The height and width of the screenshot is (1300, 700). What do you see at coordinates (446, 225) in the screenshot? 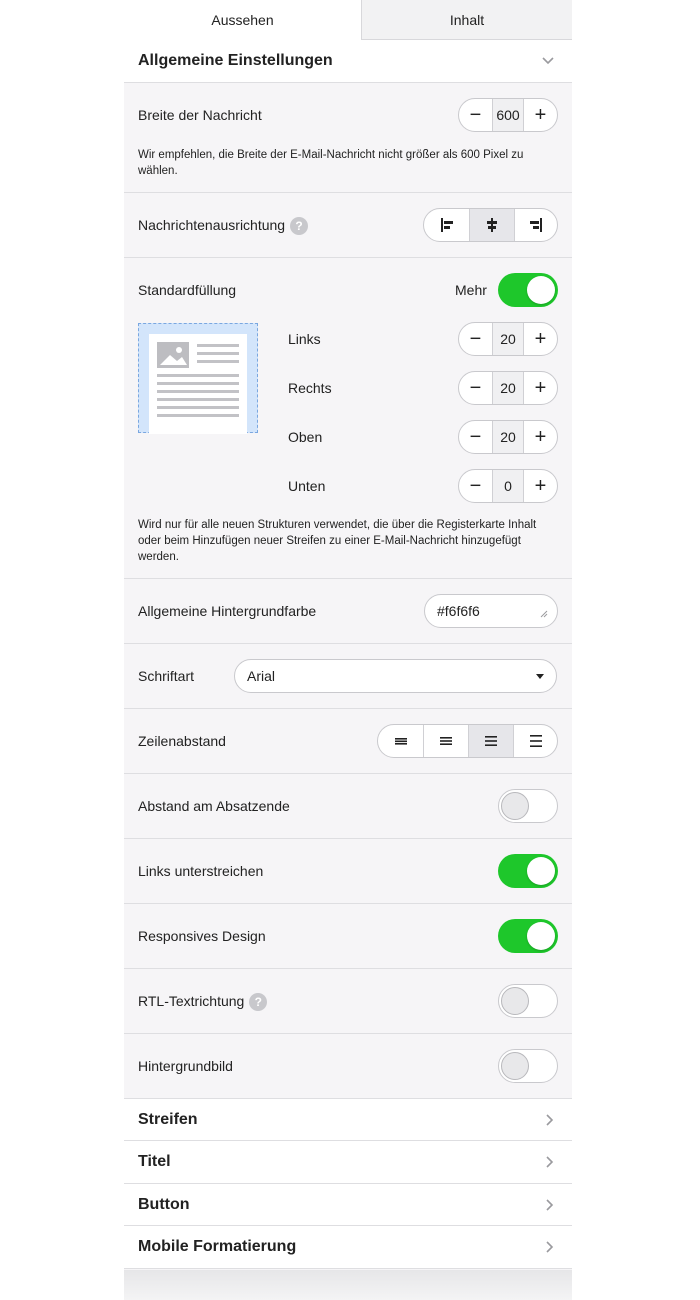
I see `align-left-button` at bounding box center [446, 225].